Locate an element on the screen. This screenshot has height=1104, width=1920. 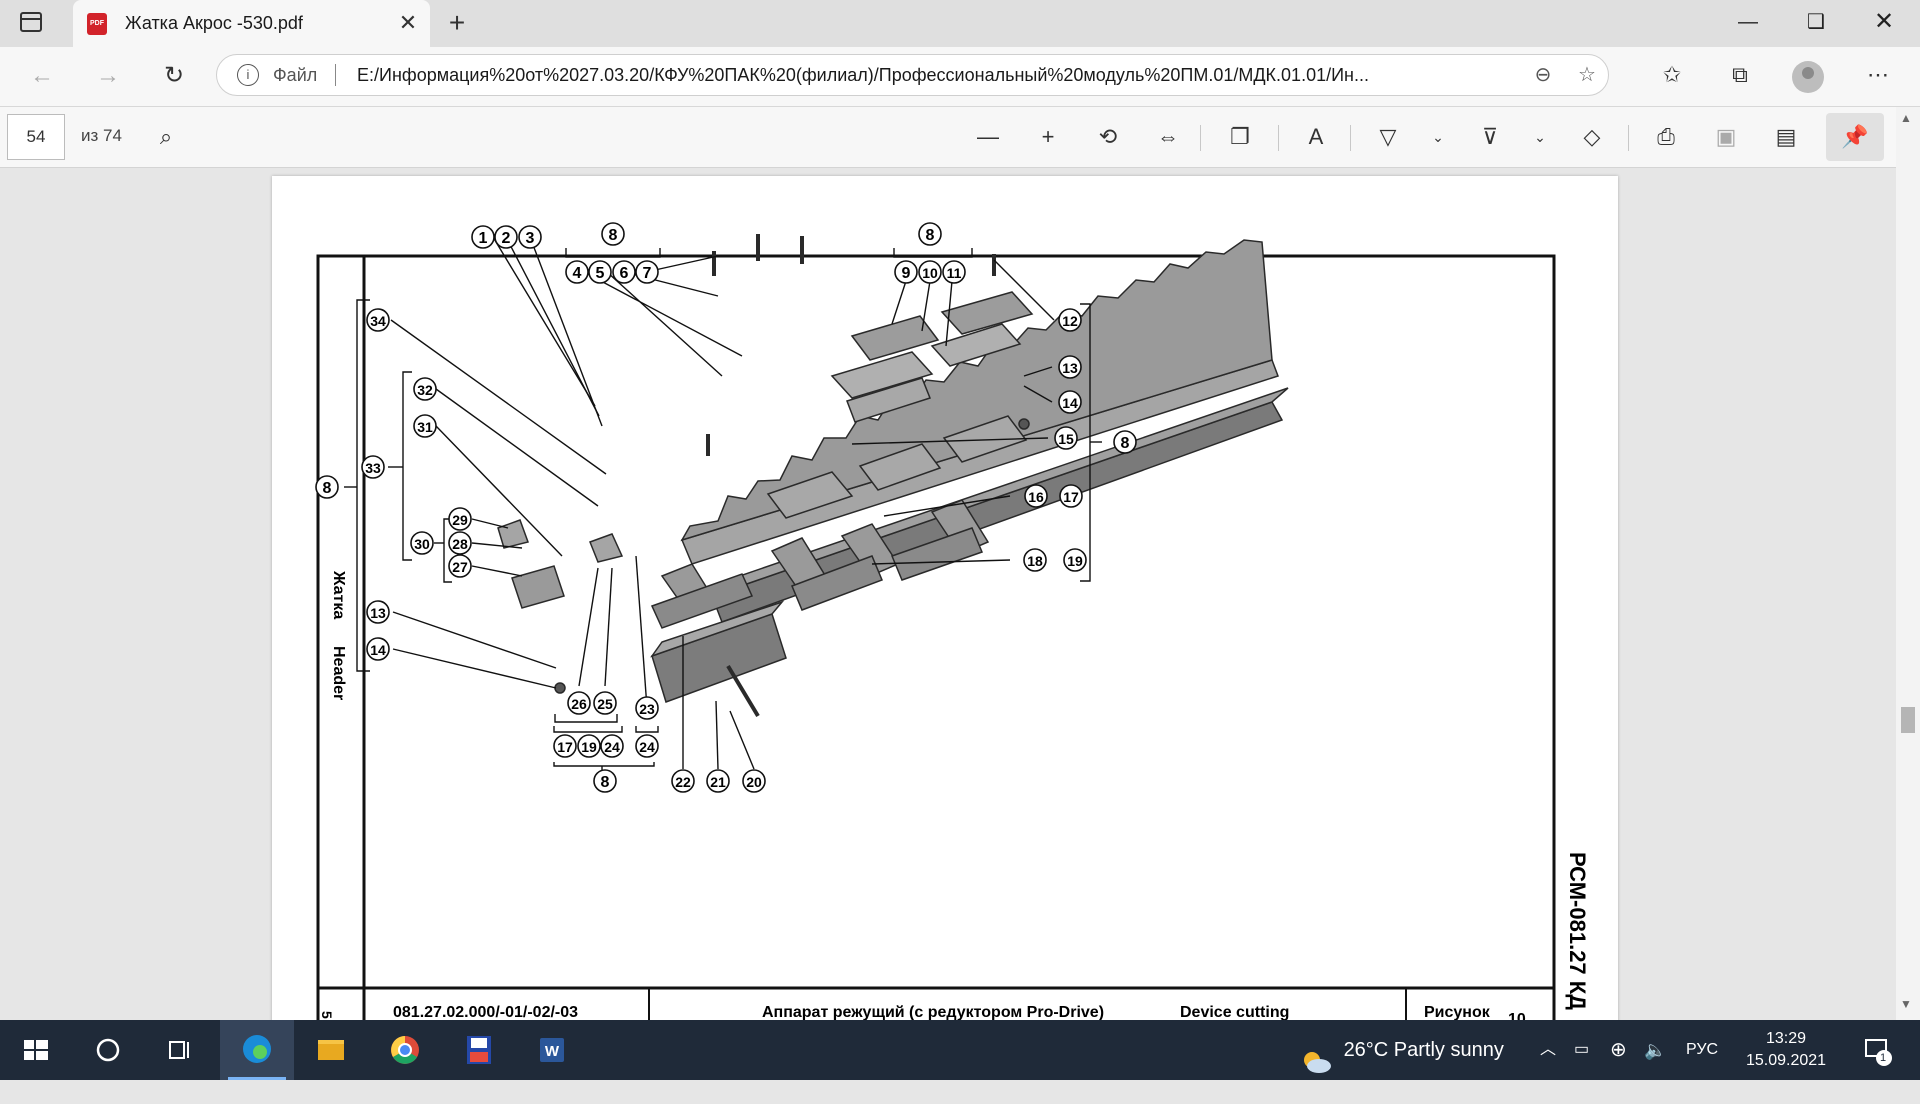
svg-text: 17 is located at coordinates (565, 747).